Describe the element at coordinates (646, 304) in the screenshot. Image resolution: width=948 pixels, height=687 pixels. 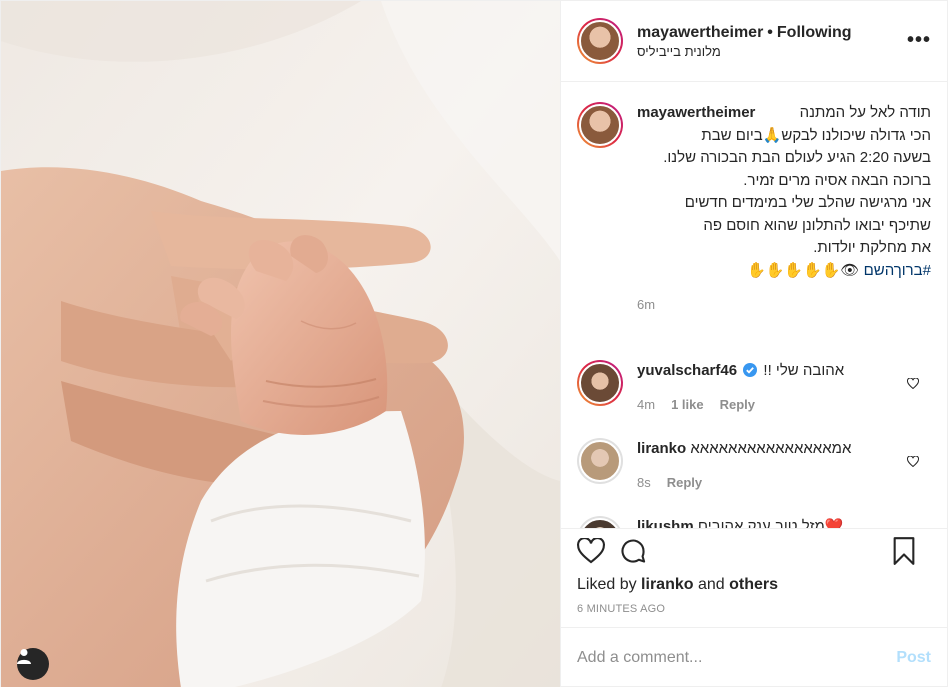
I see `caption-time: 6m` at that location.